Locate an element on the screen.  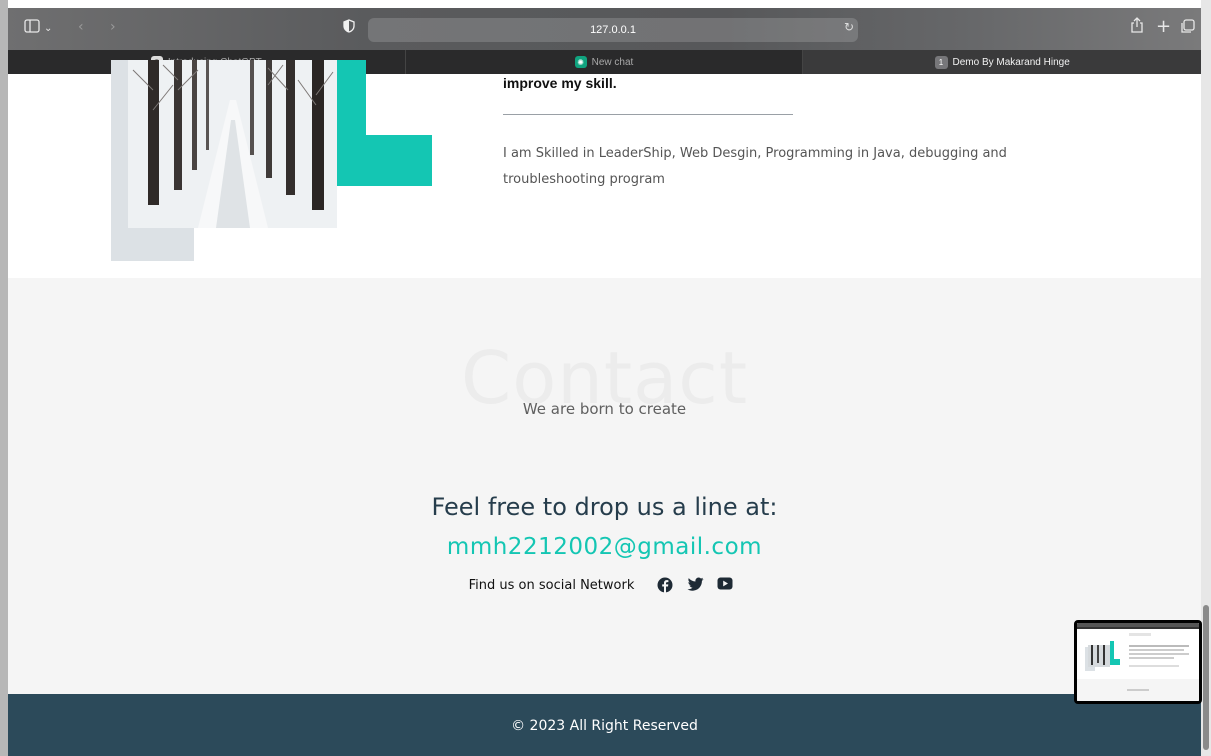
social-label: Find us on social Network is located at coordinates (551, 585).